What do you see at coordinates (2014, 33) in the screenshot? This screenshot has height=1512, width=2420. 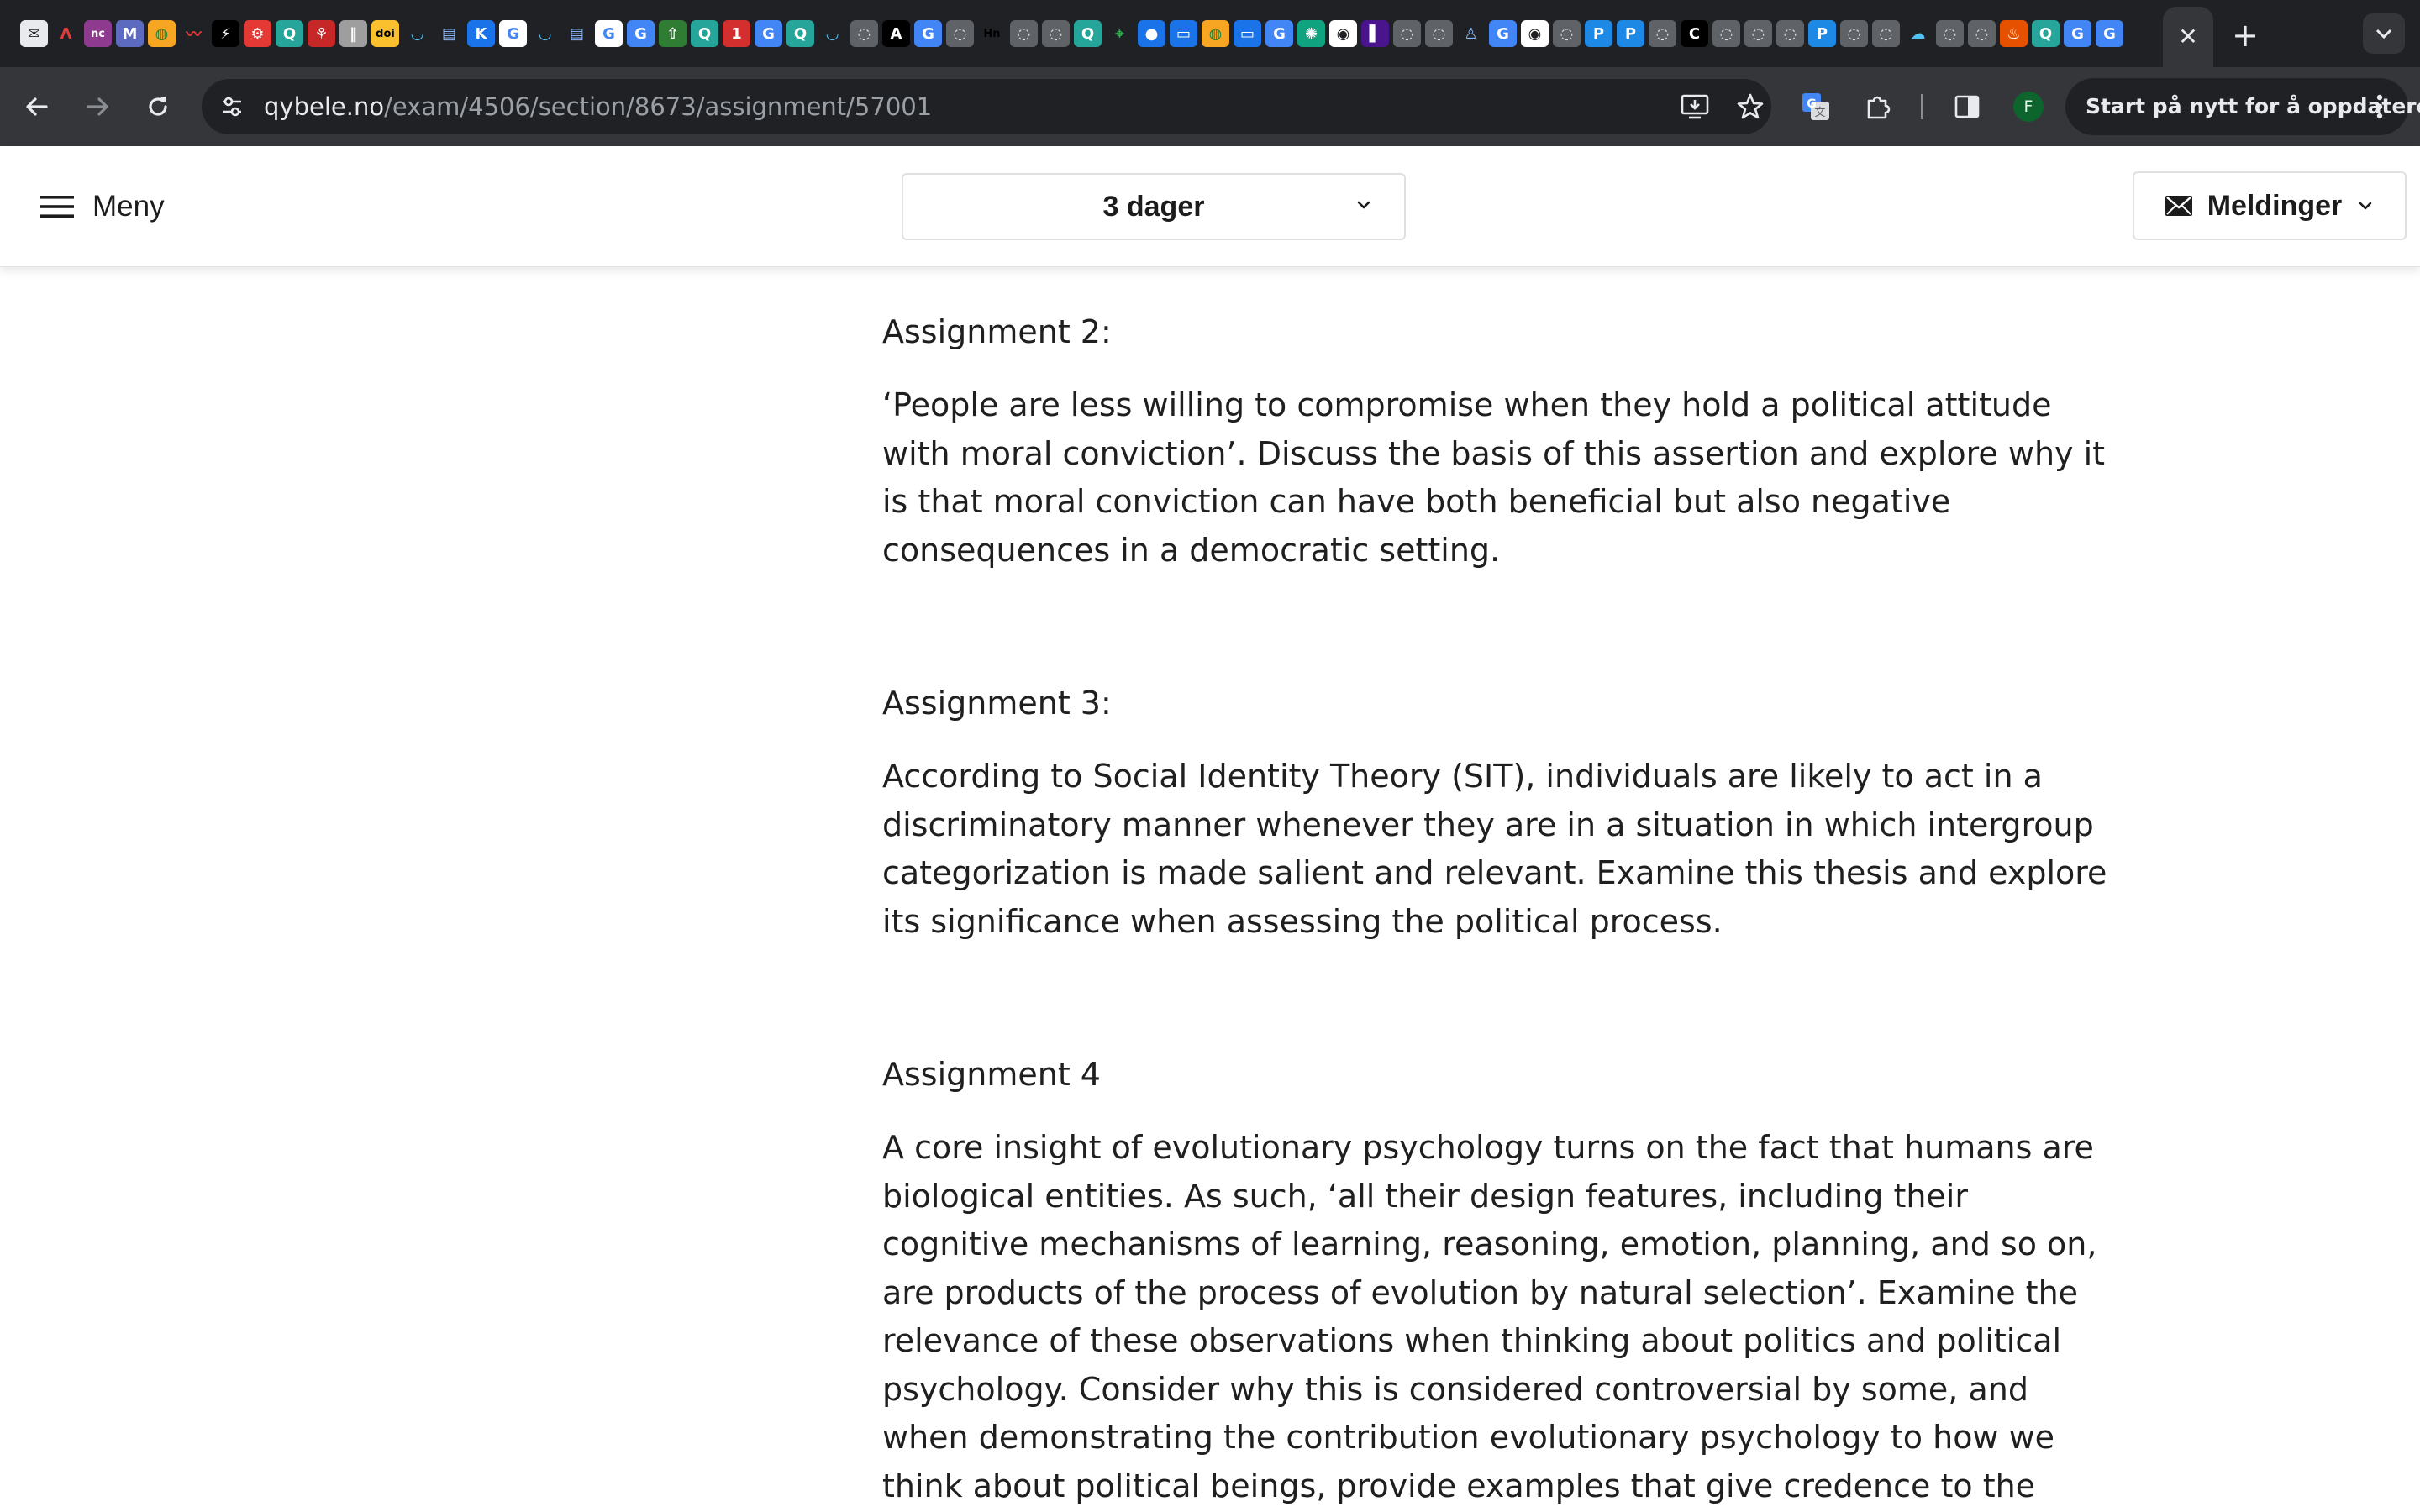 I see `tab-favicon-icon: ♨` at bounding box center [2014, 33].